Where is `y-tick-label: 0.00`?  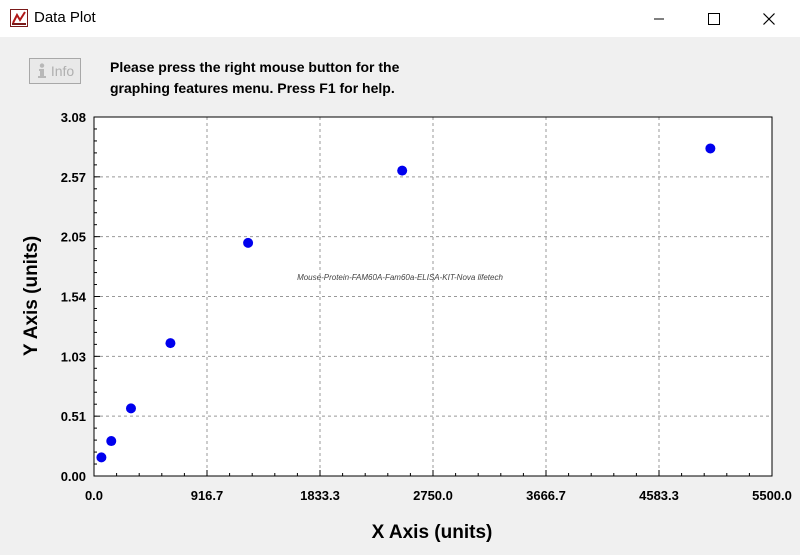
y-tick-label: 0.00 is located at coordinates (73, 476).